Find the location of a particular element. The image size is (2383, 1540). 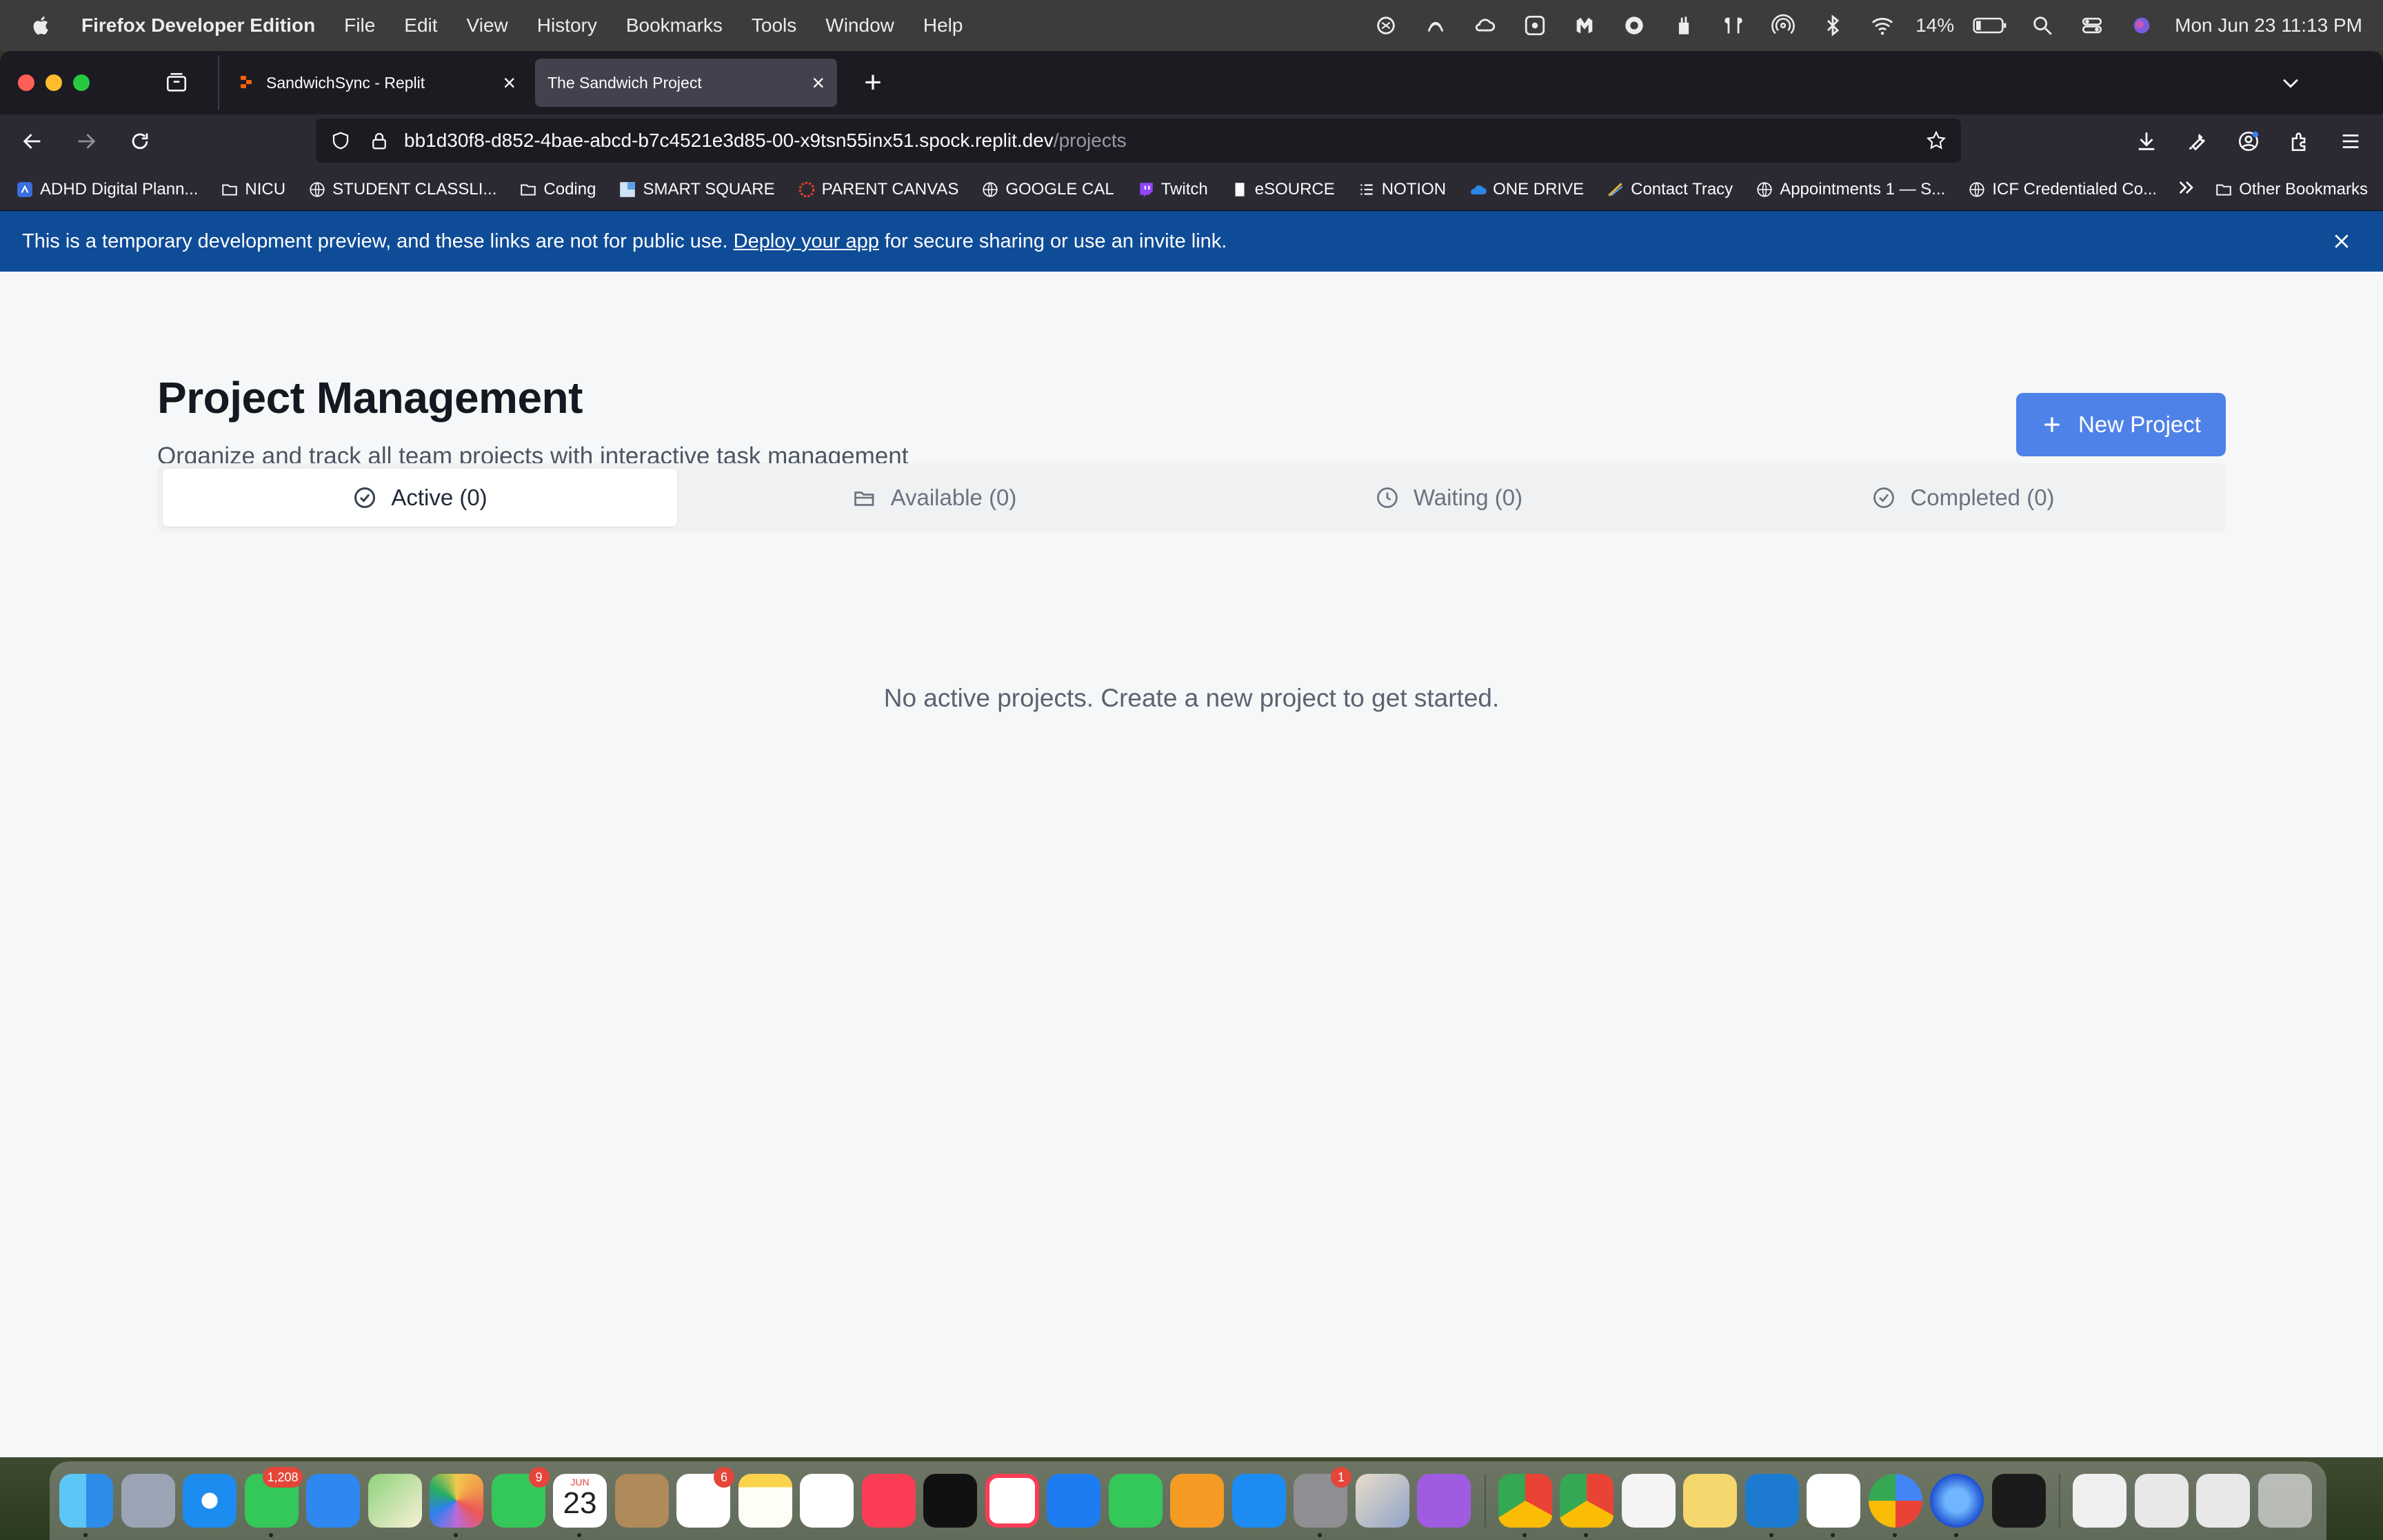

bookmark-parent-canvas: PARENT CANVAS is located at coordinates (877, 189).